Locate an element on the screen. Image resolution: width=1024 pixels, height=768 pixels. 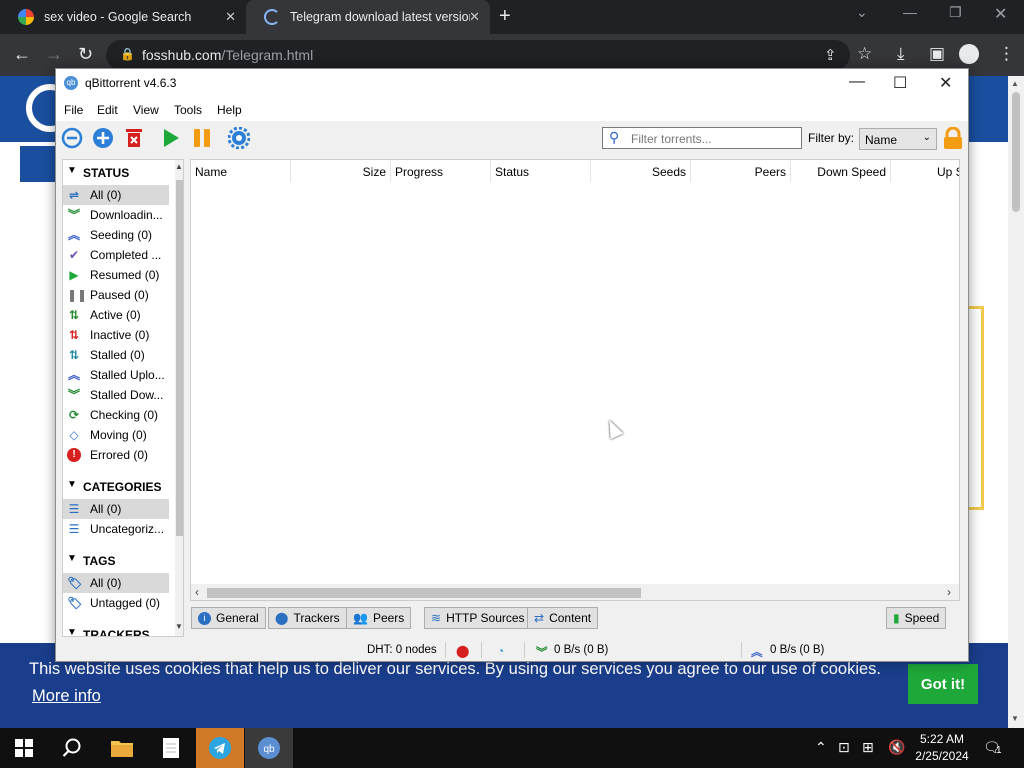
column-header-progress: Progress is located at coordinates (441, 171).